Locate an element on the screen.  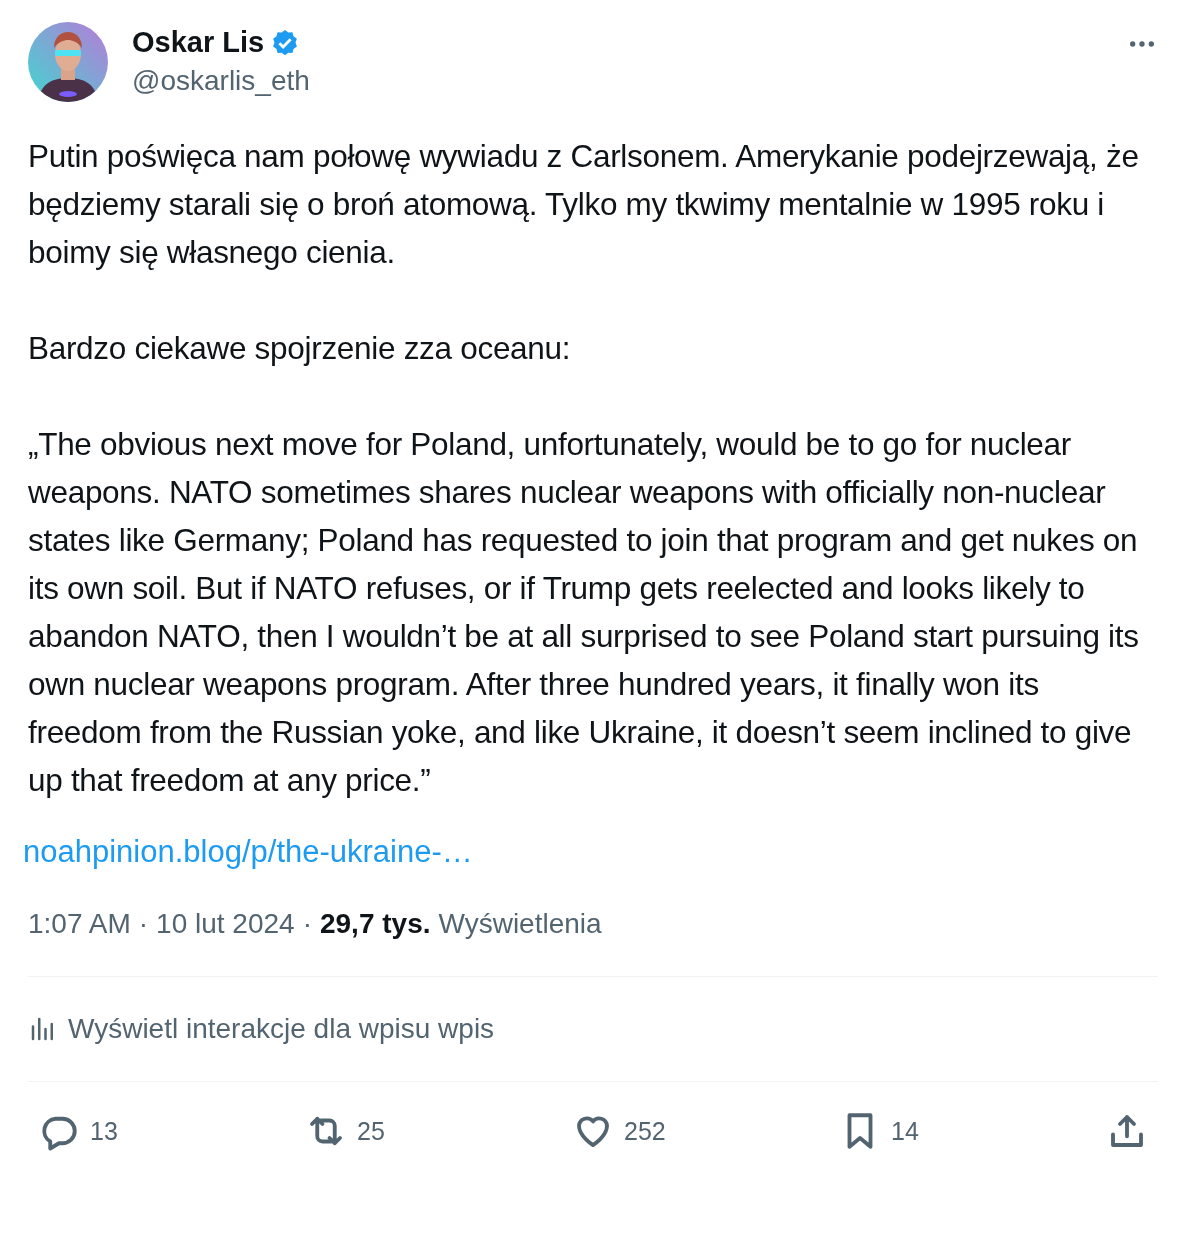
view-count: 29,7 tys. is located at coordinates (375, 924).